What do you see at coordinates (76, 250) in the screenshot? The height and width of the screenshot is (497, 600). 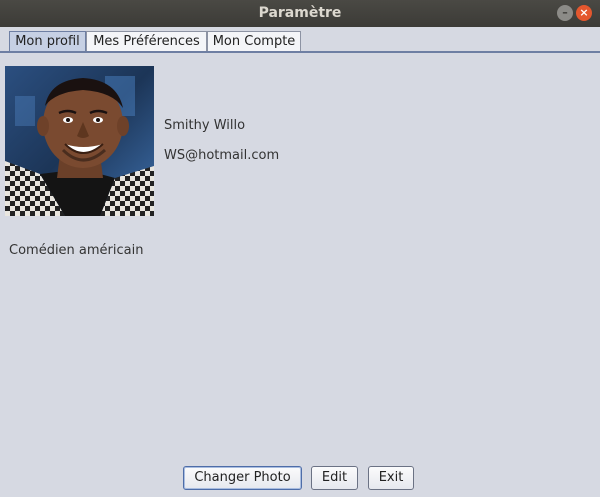 I see `profile-description: Comédien américain` at bounding box center [76, 250].